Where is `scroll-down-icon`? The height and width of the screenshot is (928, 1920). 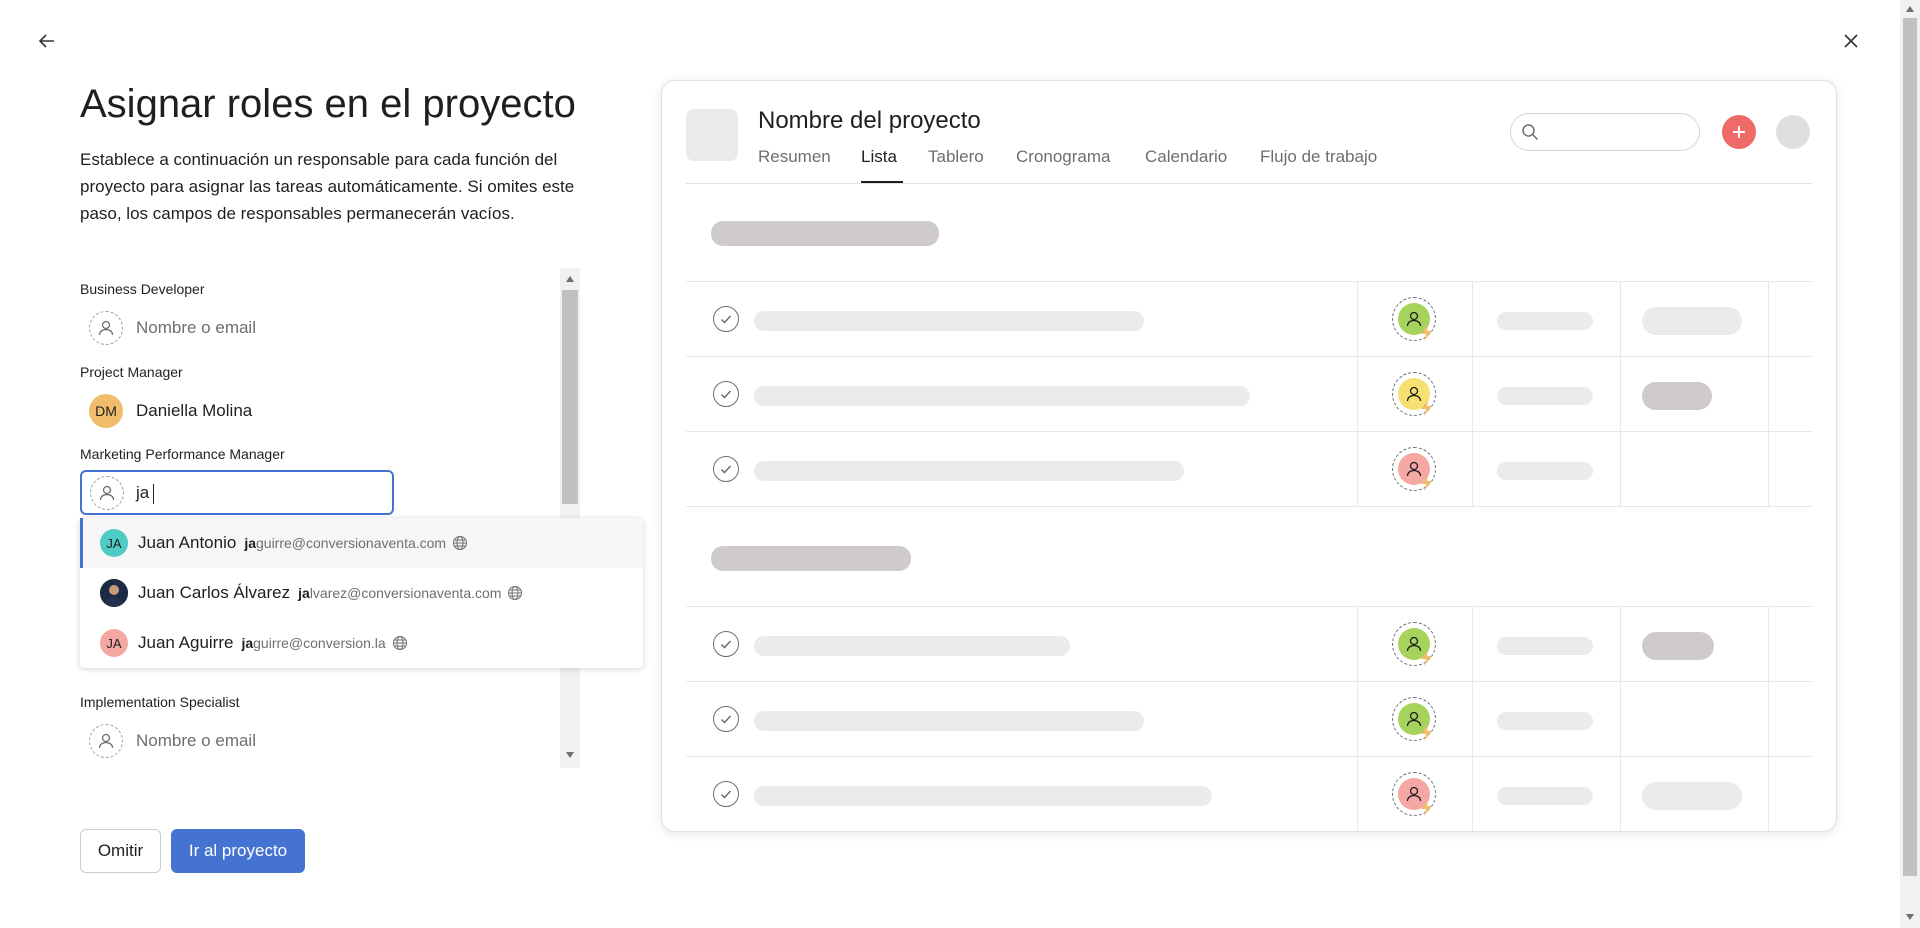
scroll-down-icon is located at coordinates (570, 755).